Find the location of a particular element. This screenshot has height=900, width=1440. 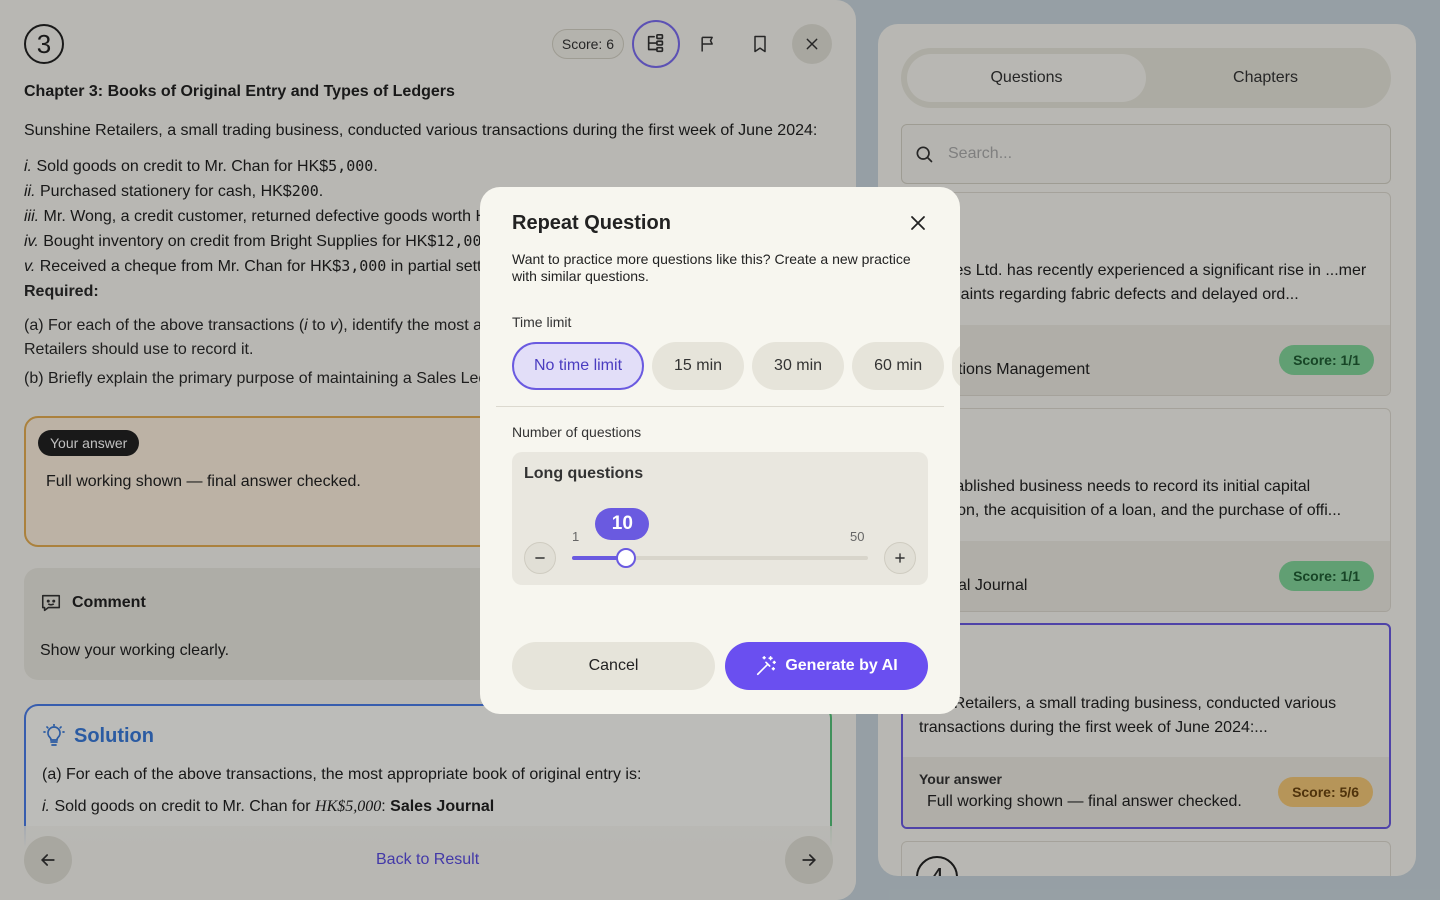

time-limit-options: No time limit 15 min 30 min 60 min is located at coordinates (736, 366).